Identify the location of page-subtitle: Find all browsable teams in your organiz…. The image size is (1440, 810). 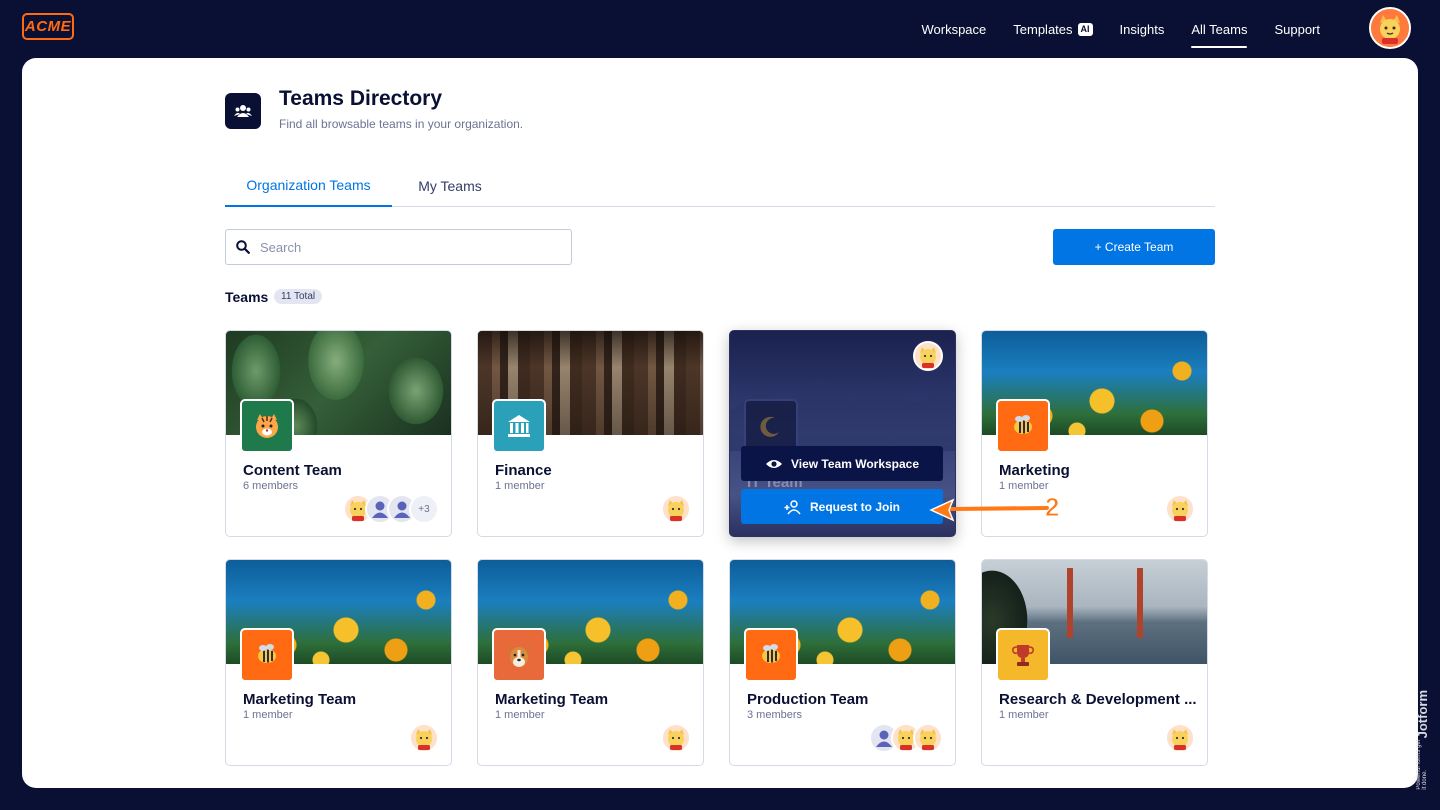
(401, 124).